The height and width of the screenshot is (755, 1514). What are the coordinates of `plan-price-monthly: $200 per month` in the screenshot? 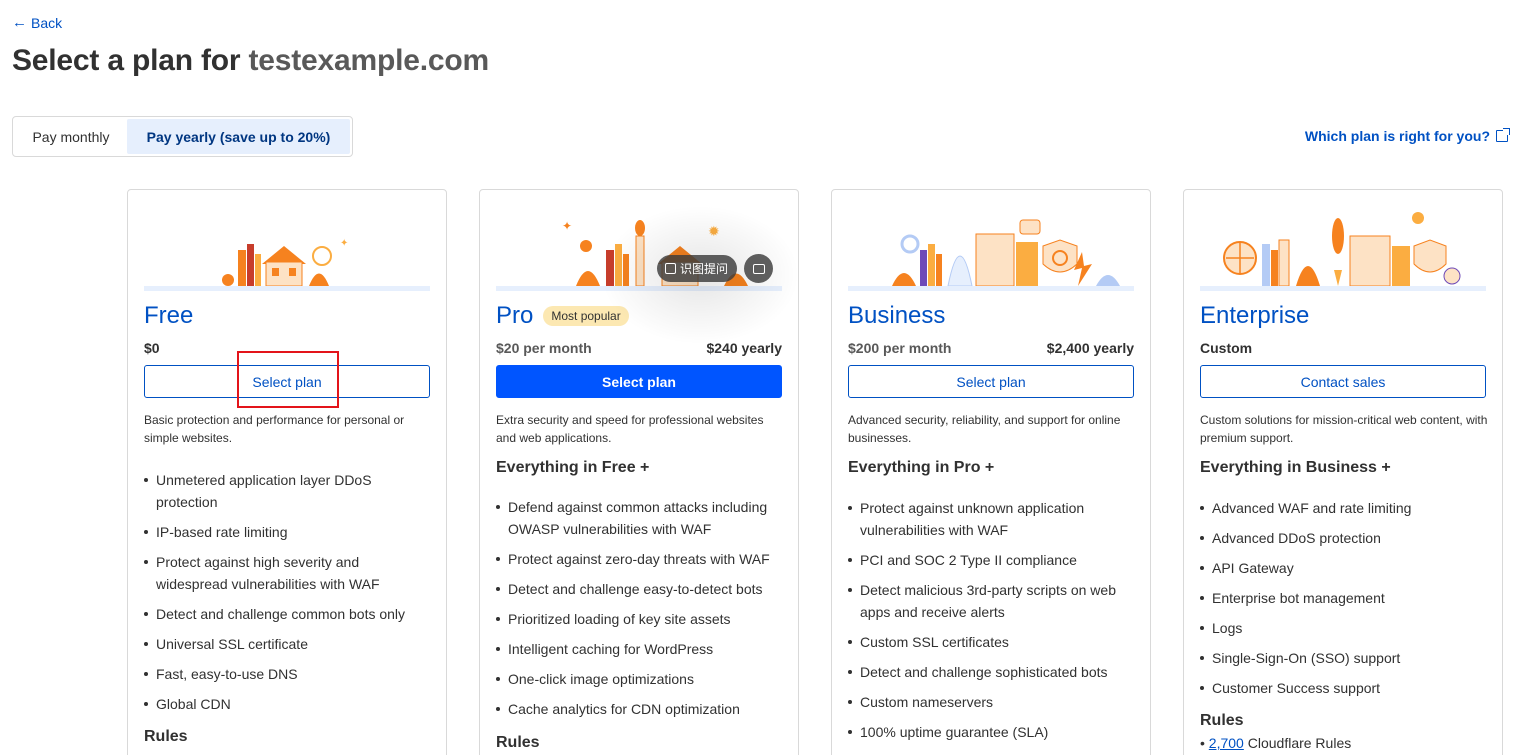 It's located at (900, 348).